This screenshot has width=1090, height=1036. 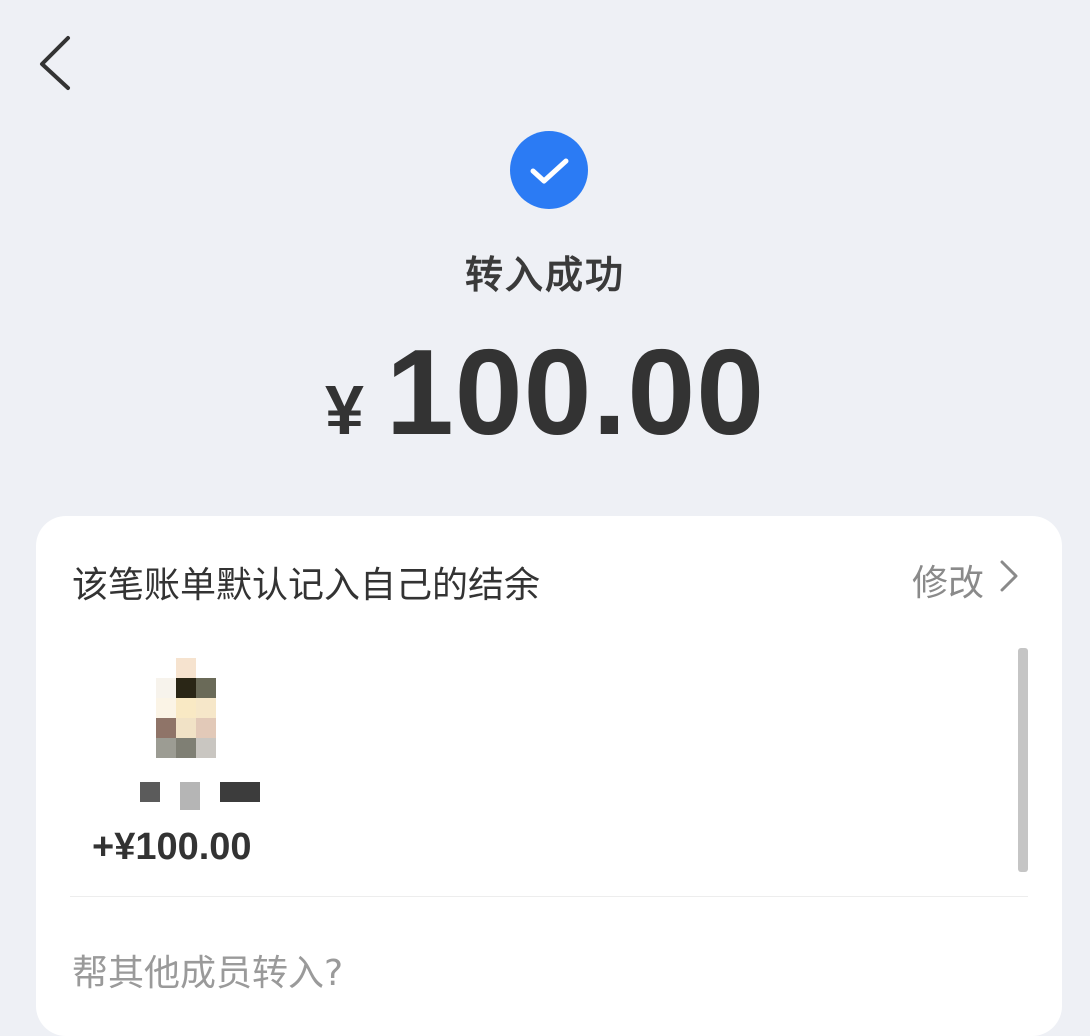 I want to click on transfer-amount: ¥ 100.00, so click(x=545, y=391).